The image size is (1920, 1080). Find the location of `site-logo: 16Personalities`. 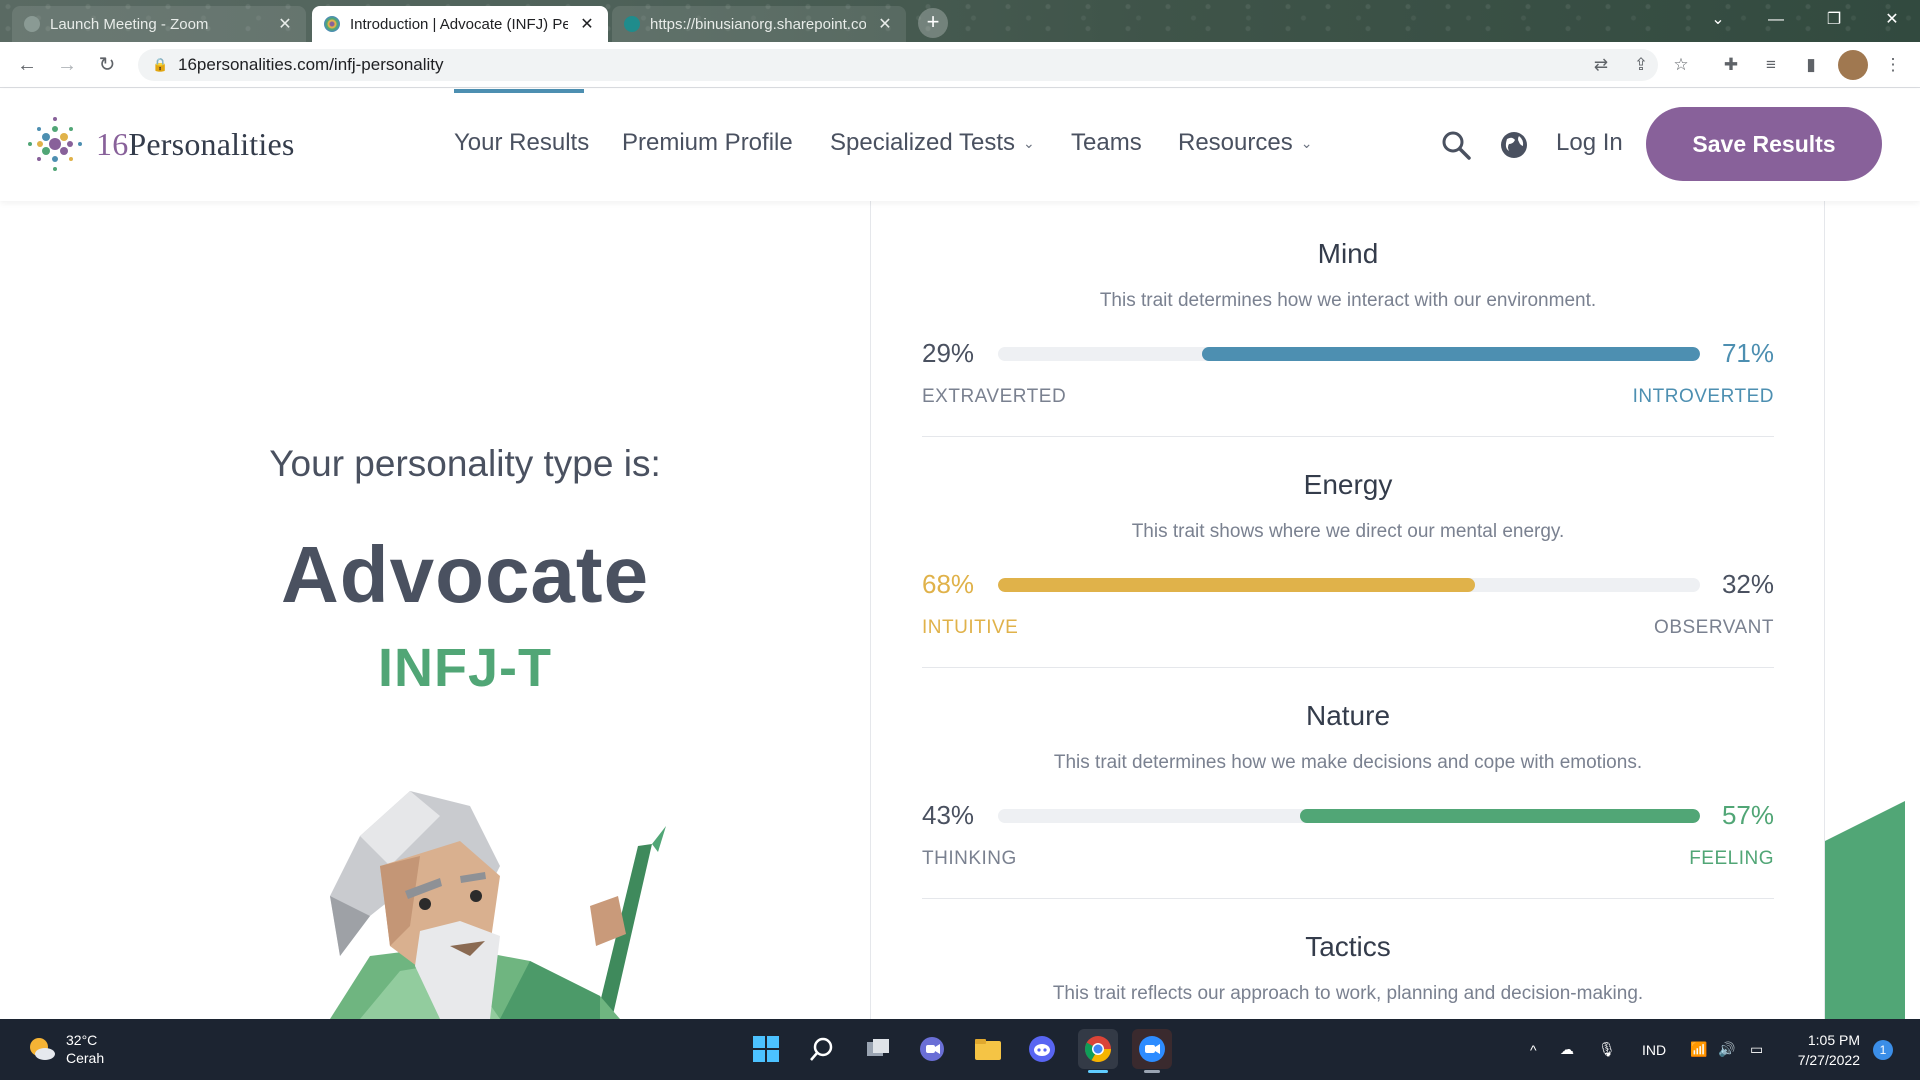

site-logo: 16Personalities is located at coordinates (159, 144).